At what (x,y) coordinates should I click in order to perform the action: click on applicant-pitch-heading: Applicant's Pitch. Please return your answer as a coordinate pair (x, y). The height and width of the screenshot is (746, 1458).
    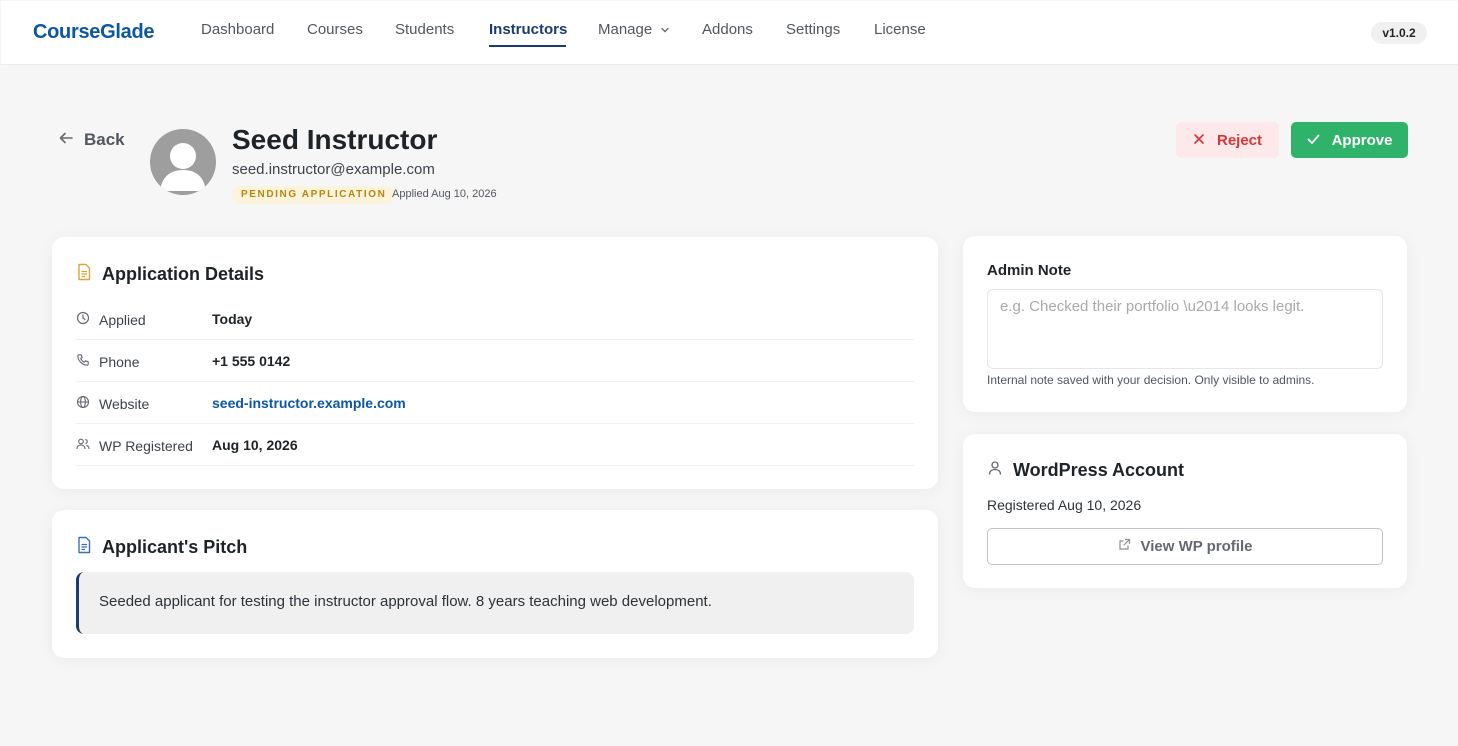
    Looking at the image, I should click on (161, 547).